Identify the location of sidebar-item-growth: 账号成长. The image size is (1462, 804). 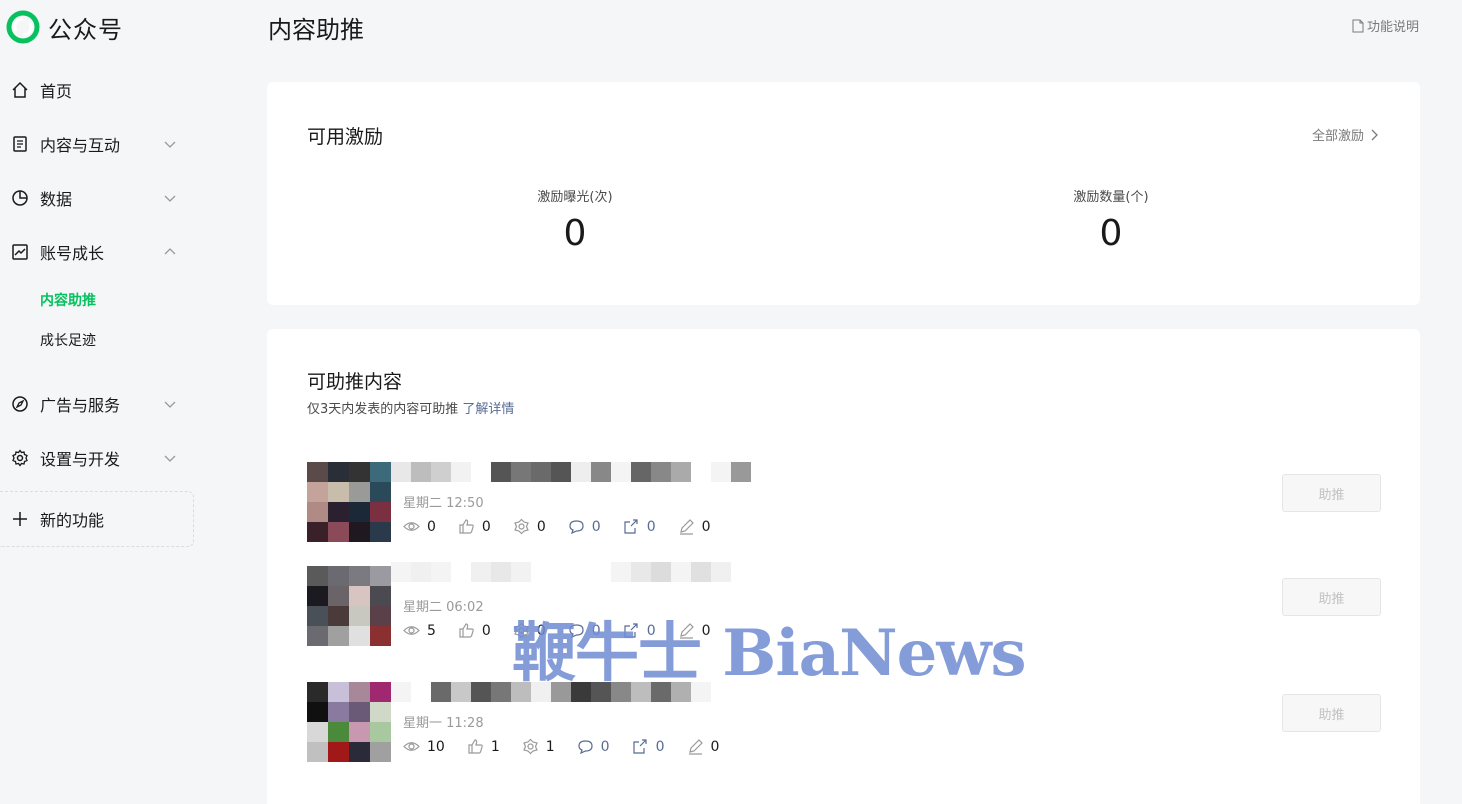
(95, 252).